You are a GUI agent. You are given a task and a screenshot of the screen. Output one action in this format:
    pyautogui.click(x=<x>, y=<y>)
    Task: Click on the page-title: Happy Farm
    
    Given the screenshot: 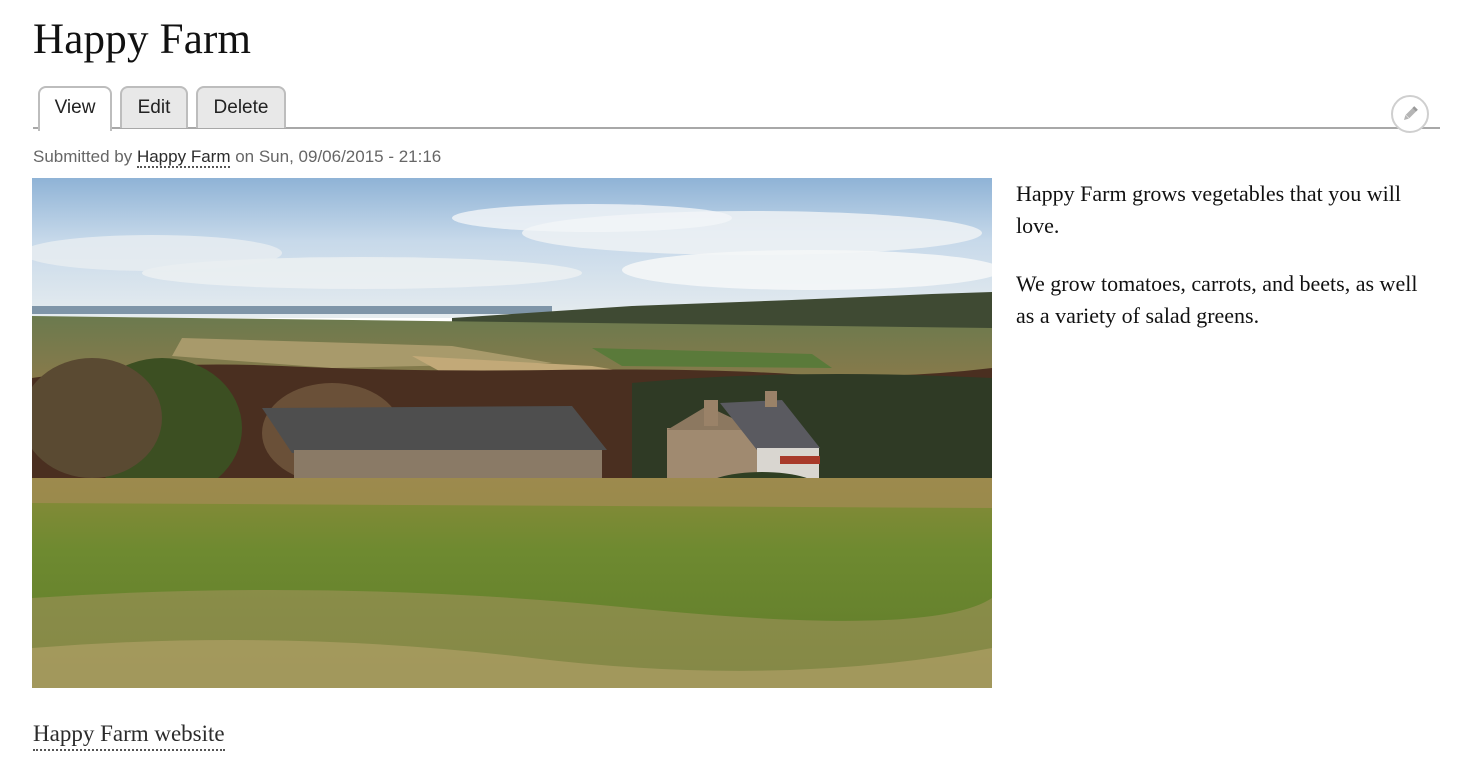 What is the action you would take?
    pyautogui.click(x=142, y=39)
    